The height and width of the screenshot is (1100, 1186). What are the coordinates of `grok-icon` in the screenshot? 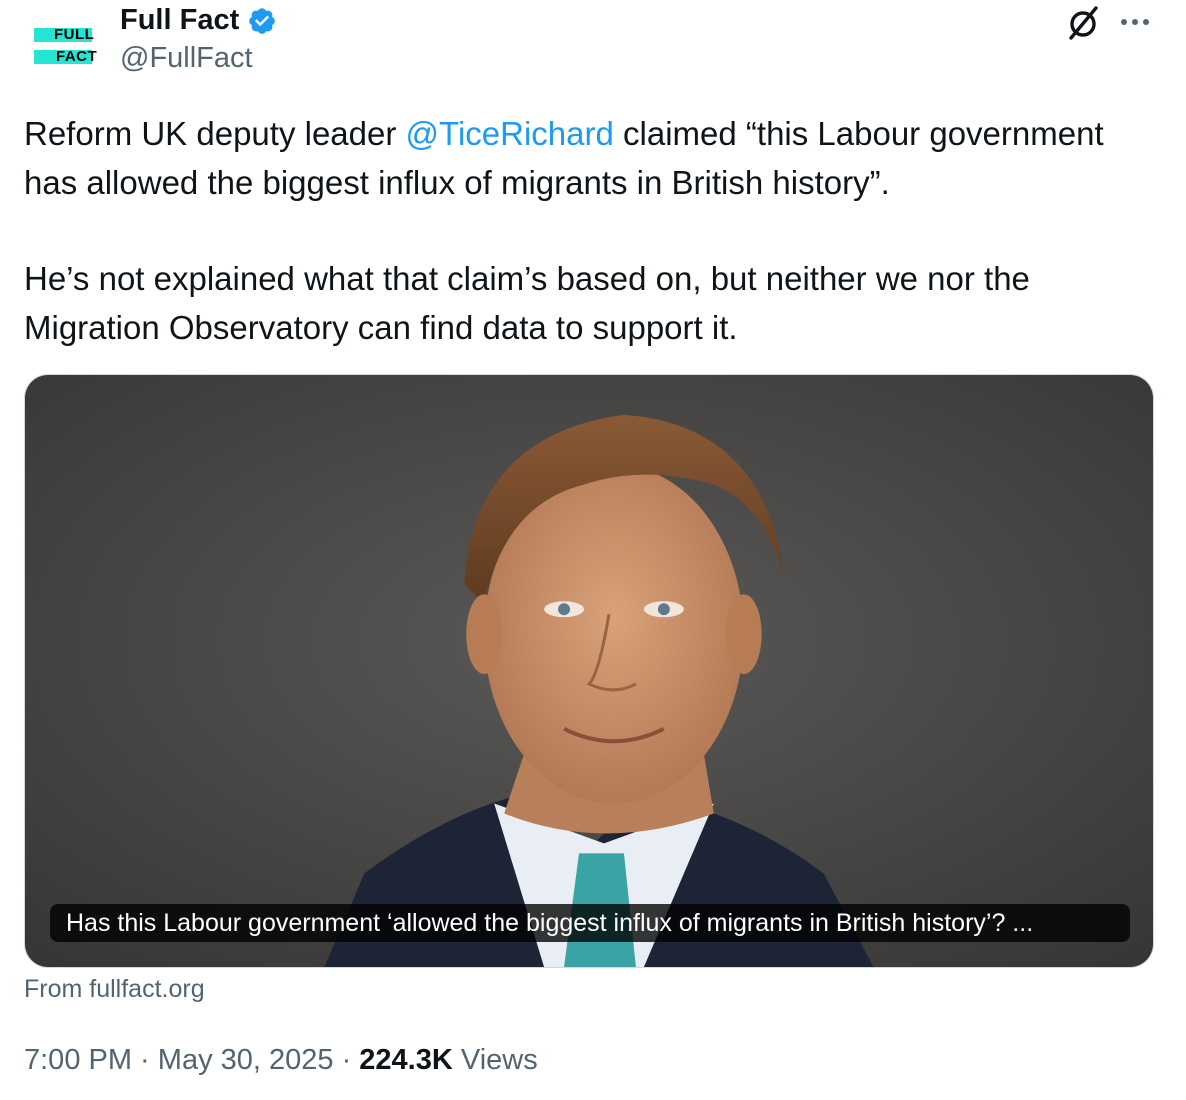 It's located at (1083, 22).